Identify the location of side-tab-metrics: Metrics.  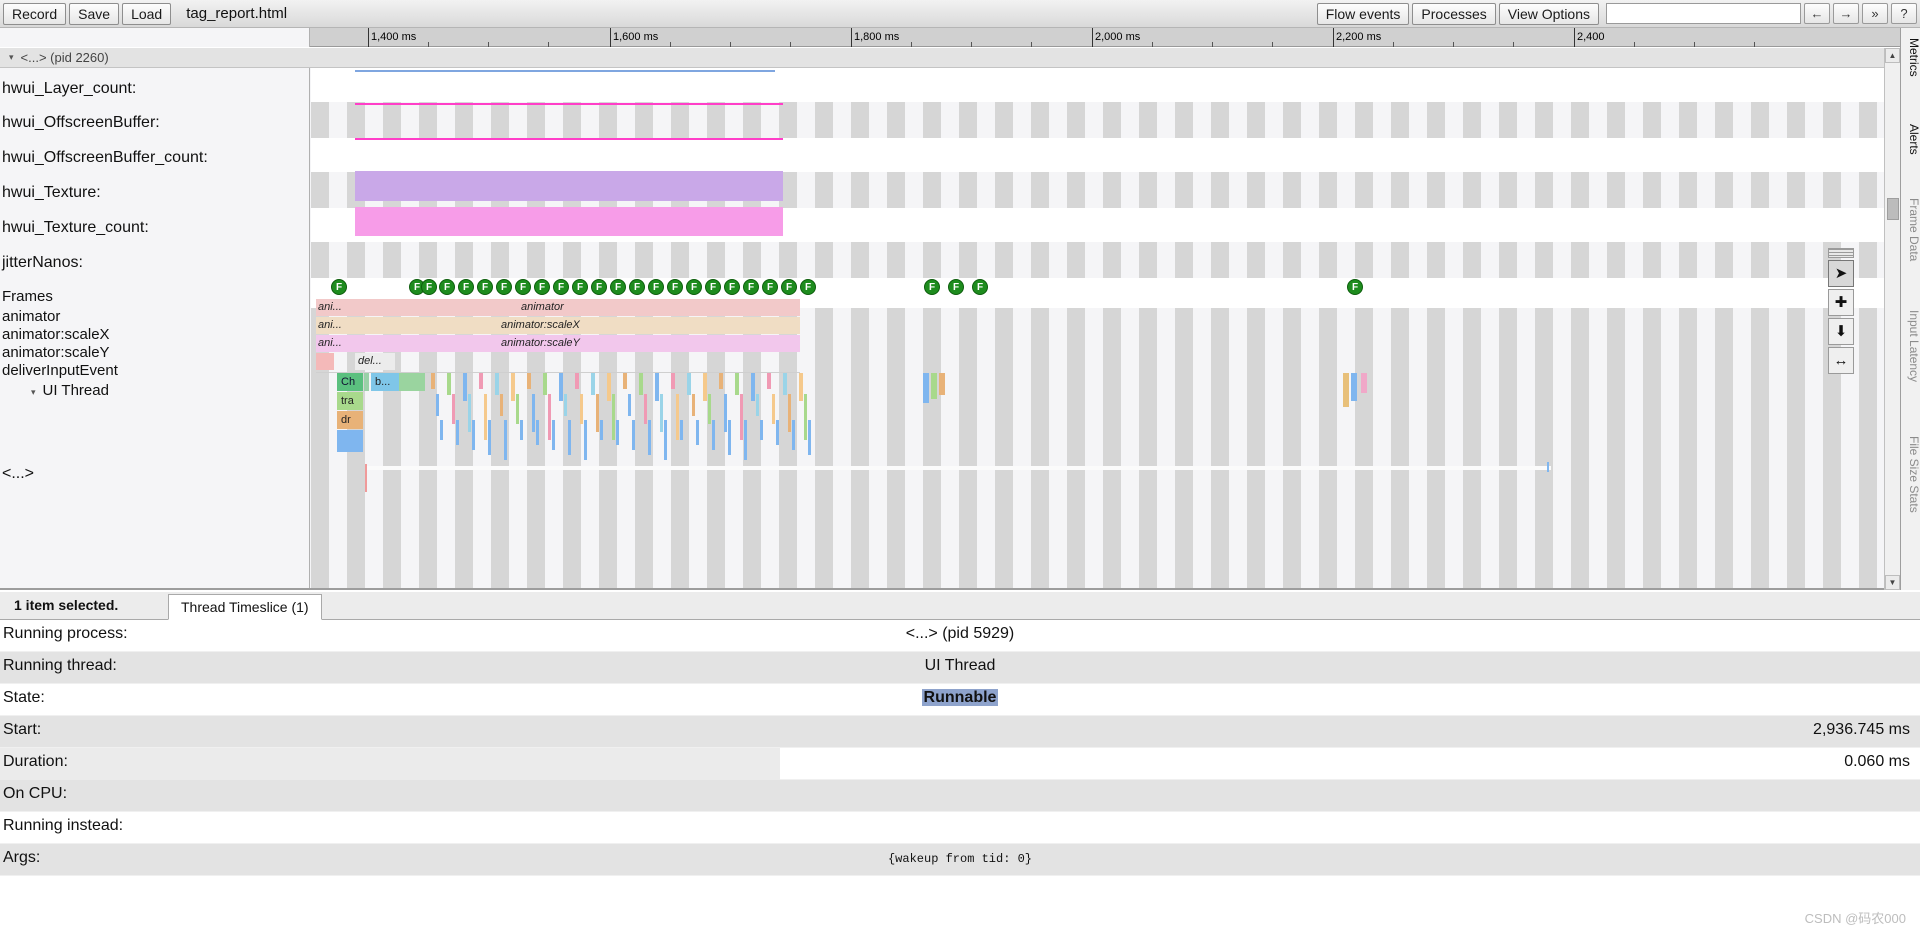
(1910, 57).